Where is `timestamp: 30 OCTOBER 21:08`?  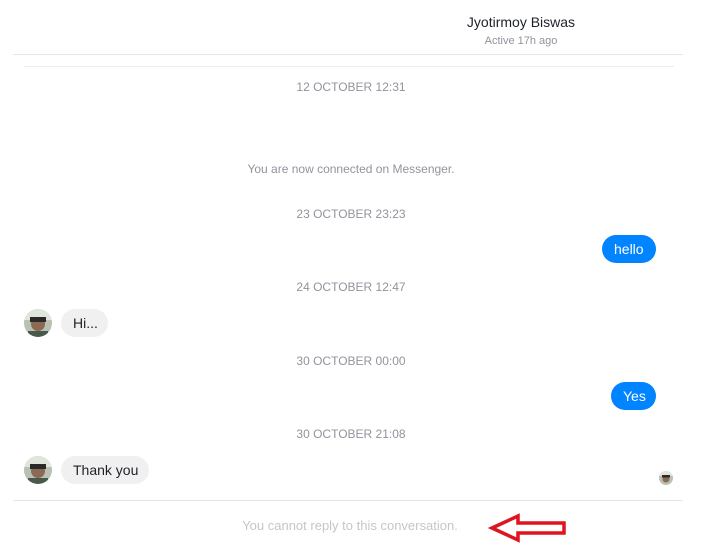
timestamp: 30 OCTOBER 21:08 is located at coordinates (351, 434).